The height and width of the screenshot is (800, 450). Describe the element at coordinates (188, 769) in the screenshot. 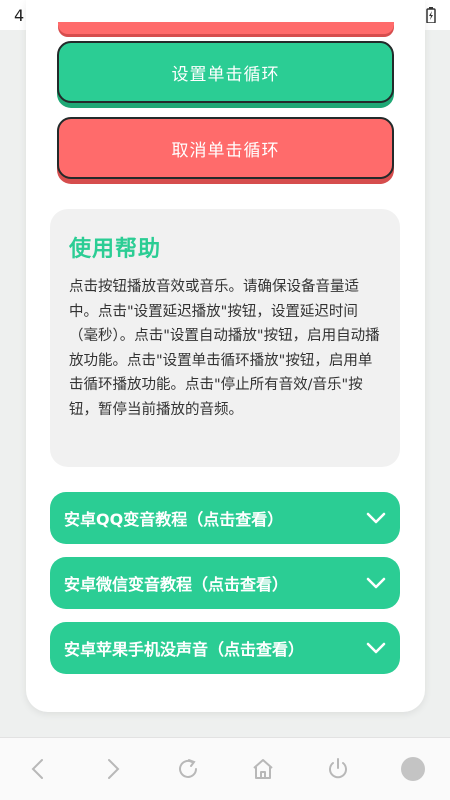

I see `refresh-icon` at that location.